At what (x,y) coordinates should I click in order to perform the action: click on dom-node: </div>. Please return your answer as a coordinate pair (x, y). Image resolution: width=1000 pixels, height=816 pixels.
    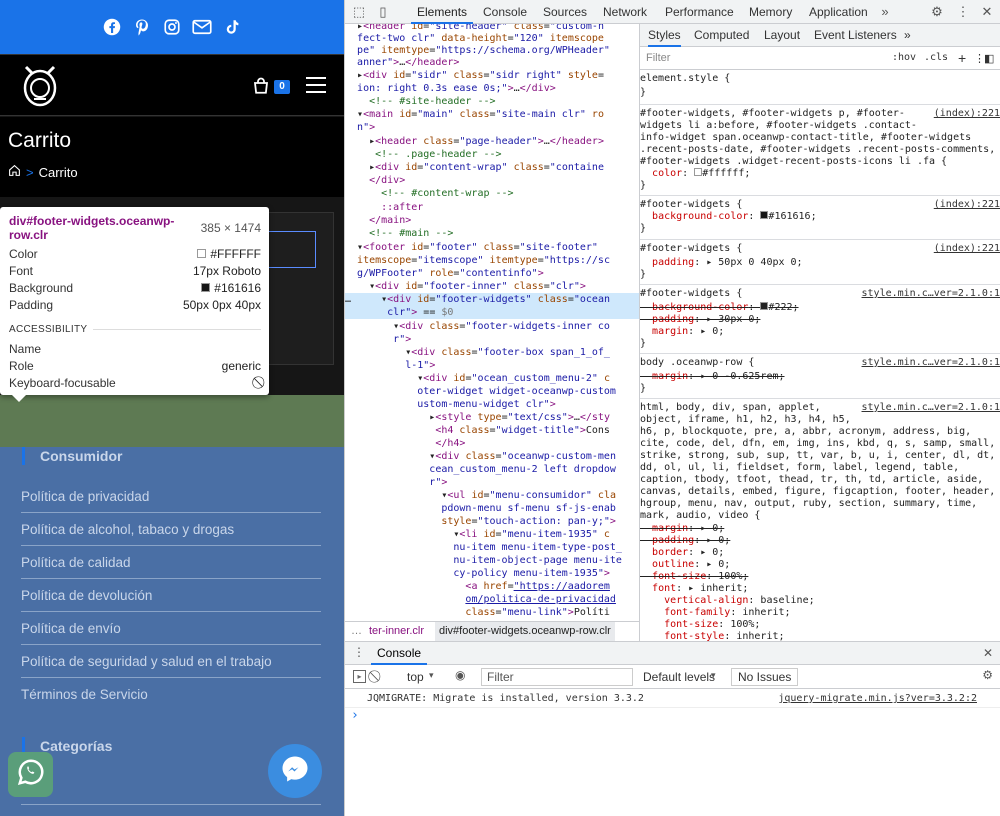
    Looking at the image, I should click on (492, 180).